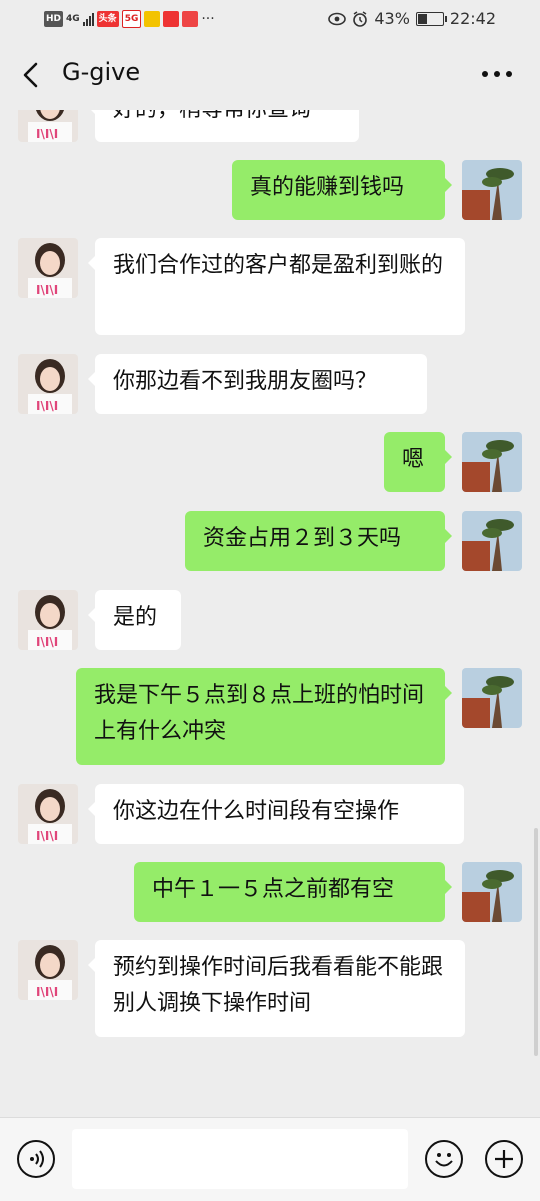  Describe the element at coordinates (259, 713) in the screenshot. I see `message-text: 我是下午５点到８点上班的怕时间上有什么冲突` at that location.